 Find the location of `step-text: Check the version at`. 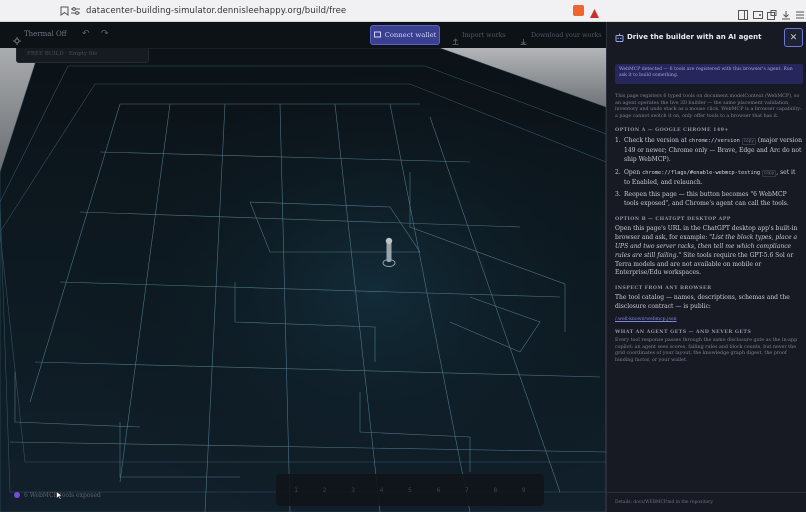

step-text: Check the version at is located at coordinates (656, 141).